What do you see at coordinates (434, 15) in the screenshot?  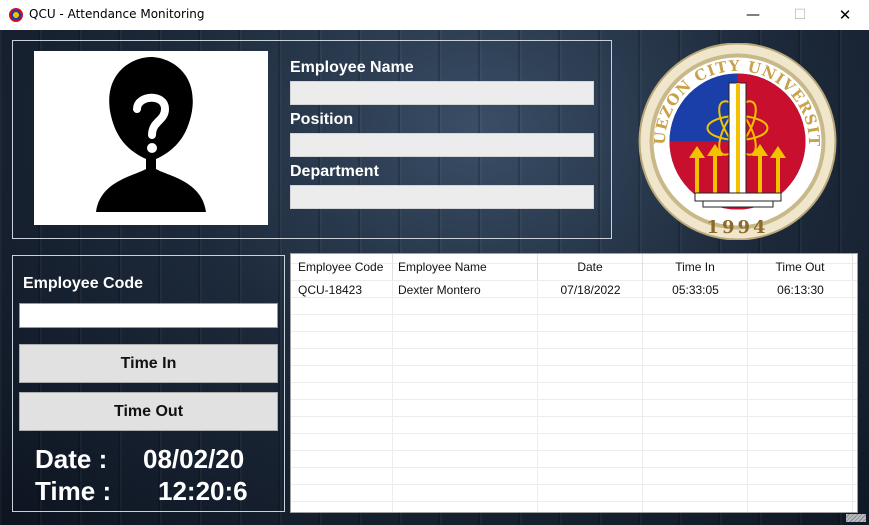 I see `title-bar: QCU - Attendance Monitoring — ☐ ✕` at bounding box center [434, 15].